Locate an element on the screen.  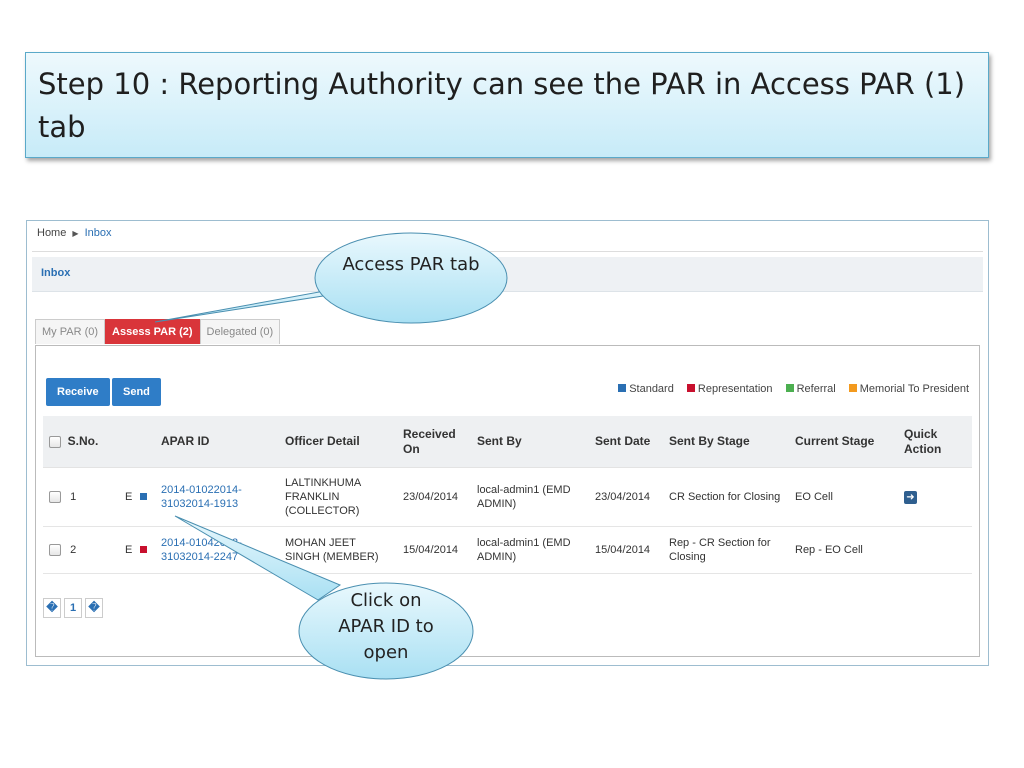
callout-tail-apar is located at coordinates (258, 558).